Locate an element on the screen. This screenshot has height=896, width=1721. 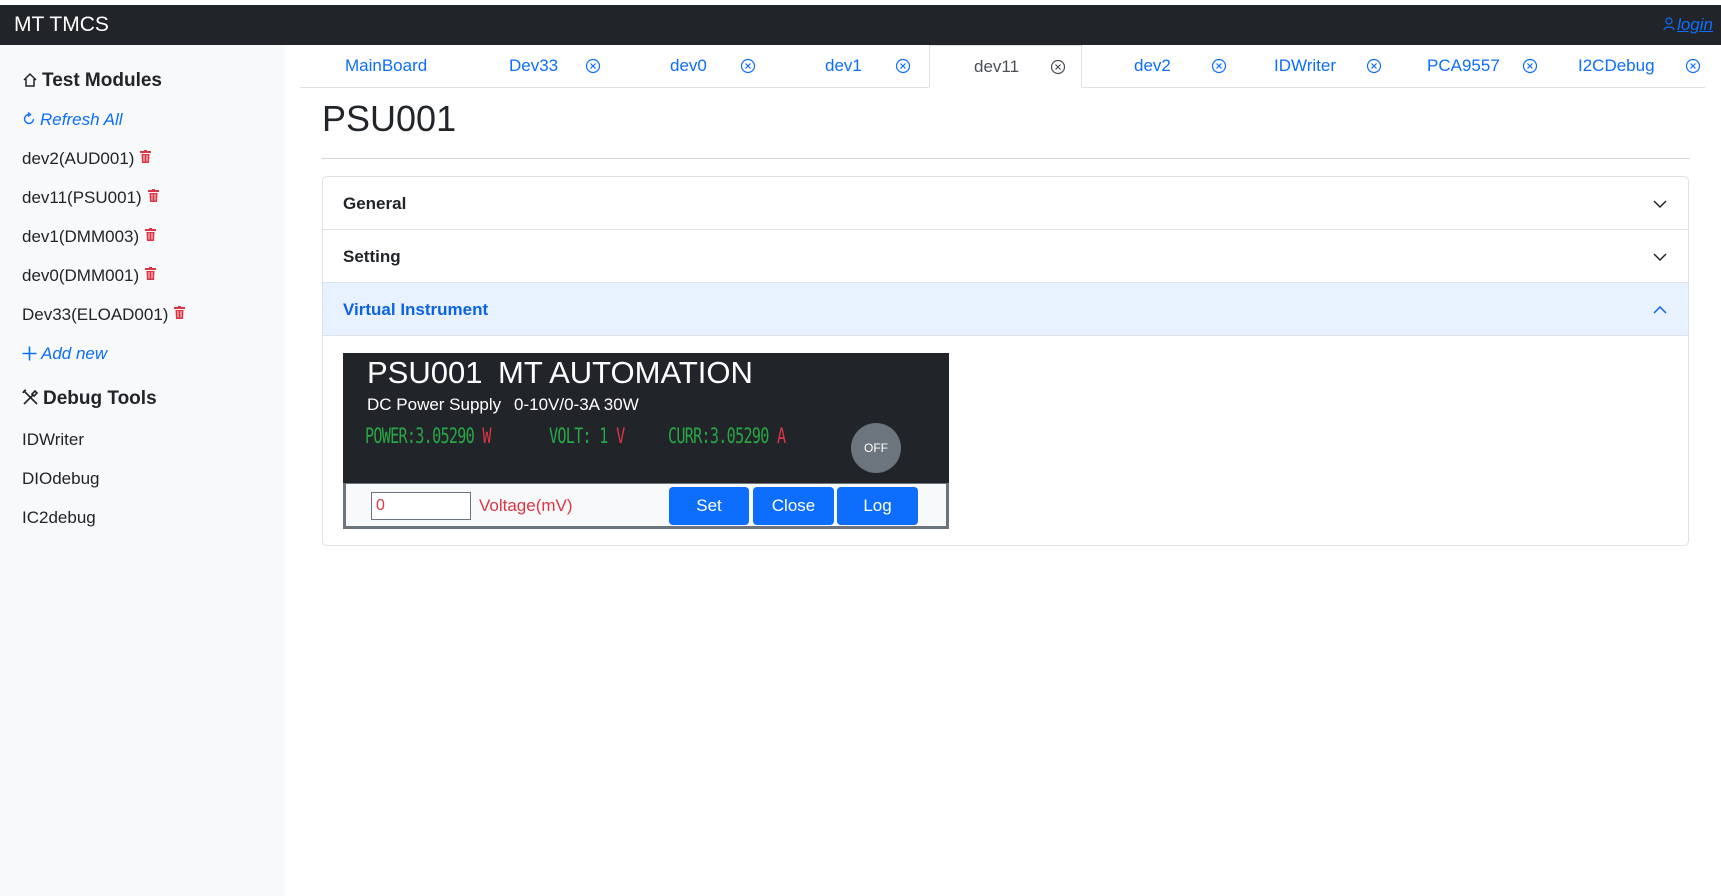
power-toggle-button: OFF is located at coordinates (876, 448).